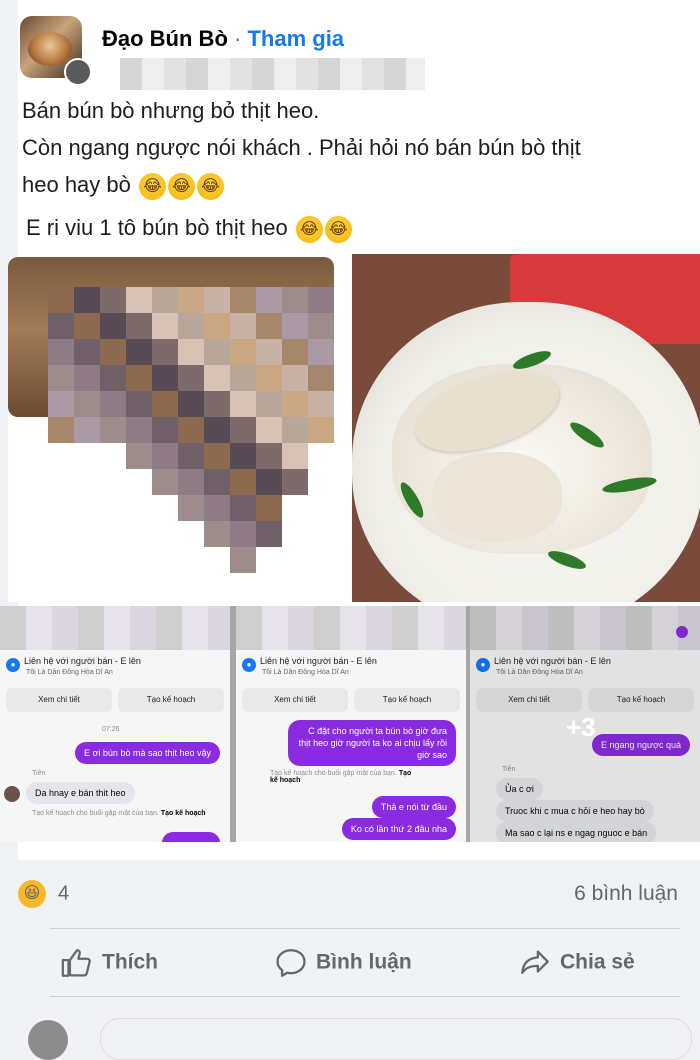 Image resolution: width=700 pixels, height=1060 pixels. What do you see at coordinates (165, 38) in the screenshot?
I see `group-name-link: Đạo Bún Bò` at bounding box center [165, 38].